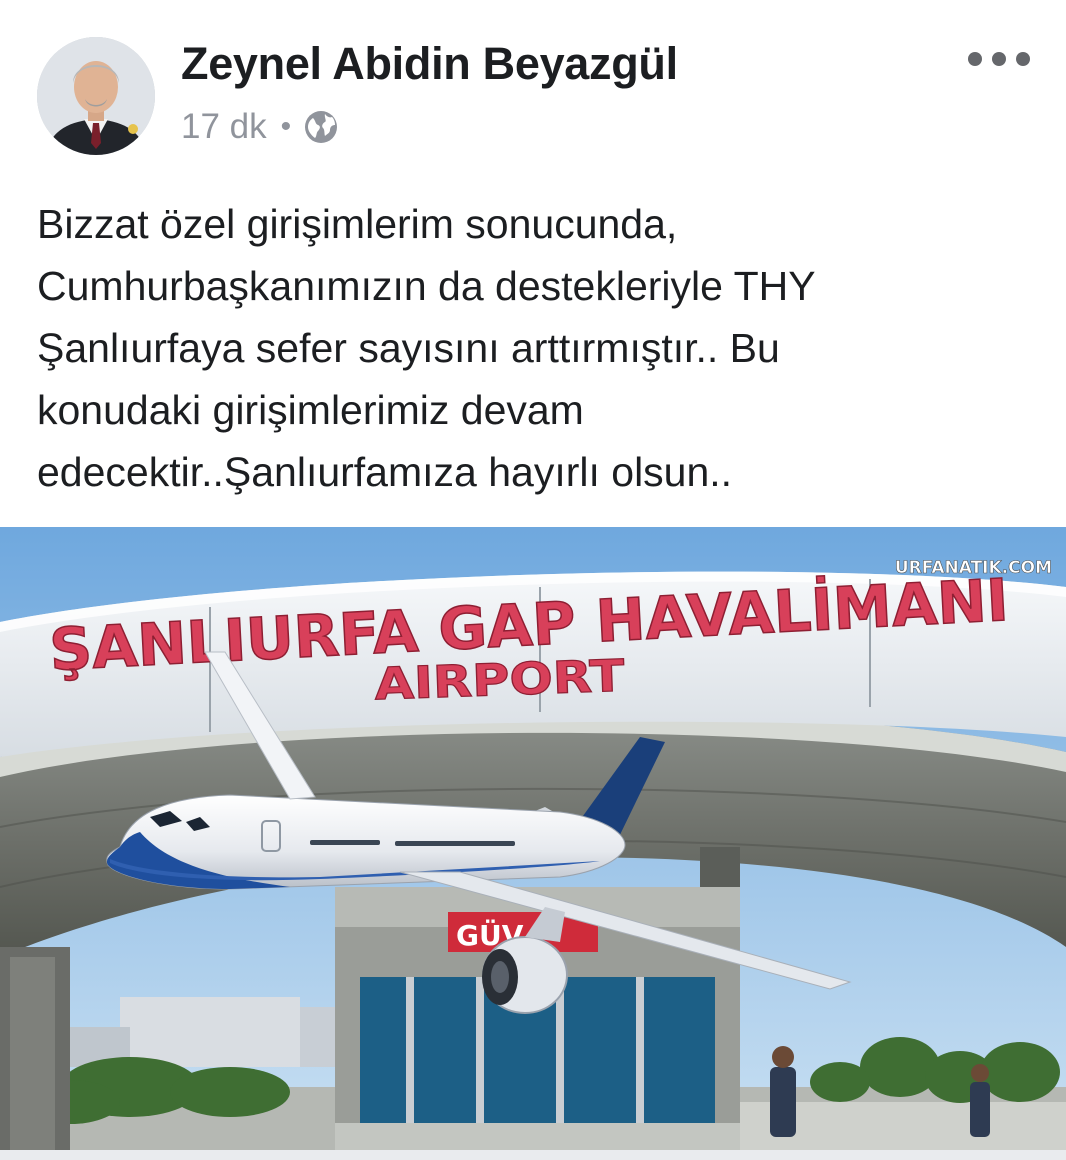 The height and width of the screenshot is (1160, 1066). Describe the element at coordinates (533, 1155) in the screenshot. I see `post-bottom-divider` at that location.